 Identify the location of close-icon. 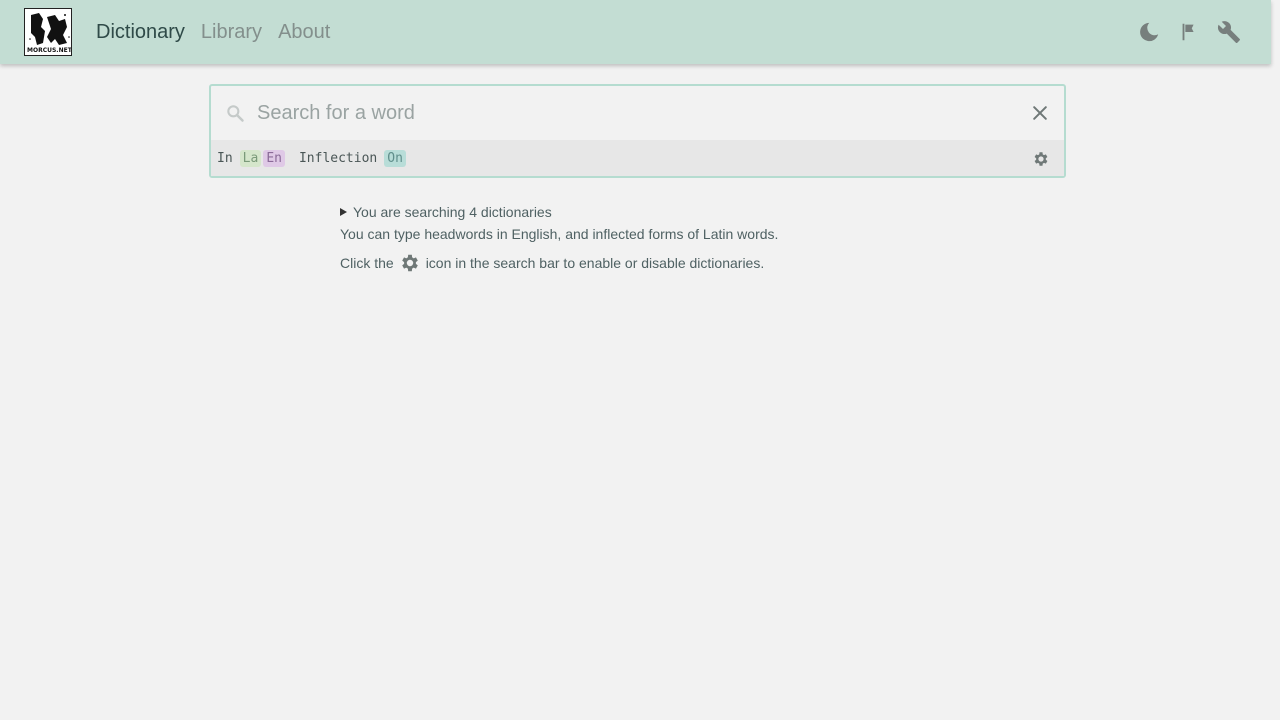
(1040, 113).